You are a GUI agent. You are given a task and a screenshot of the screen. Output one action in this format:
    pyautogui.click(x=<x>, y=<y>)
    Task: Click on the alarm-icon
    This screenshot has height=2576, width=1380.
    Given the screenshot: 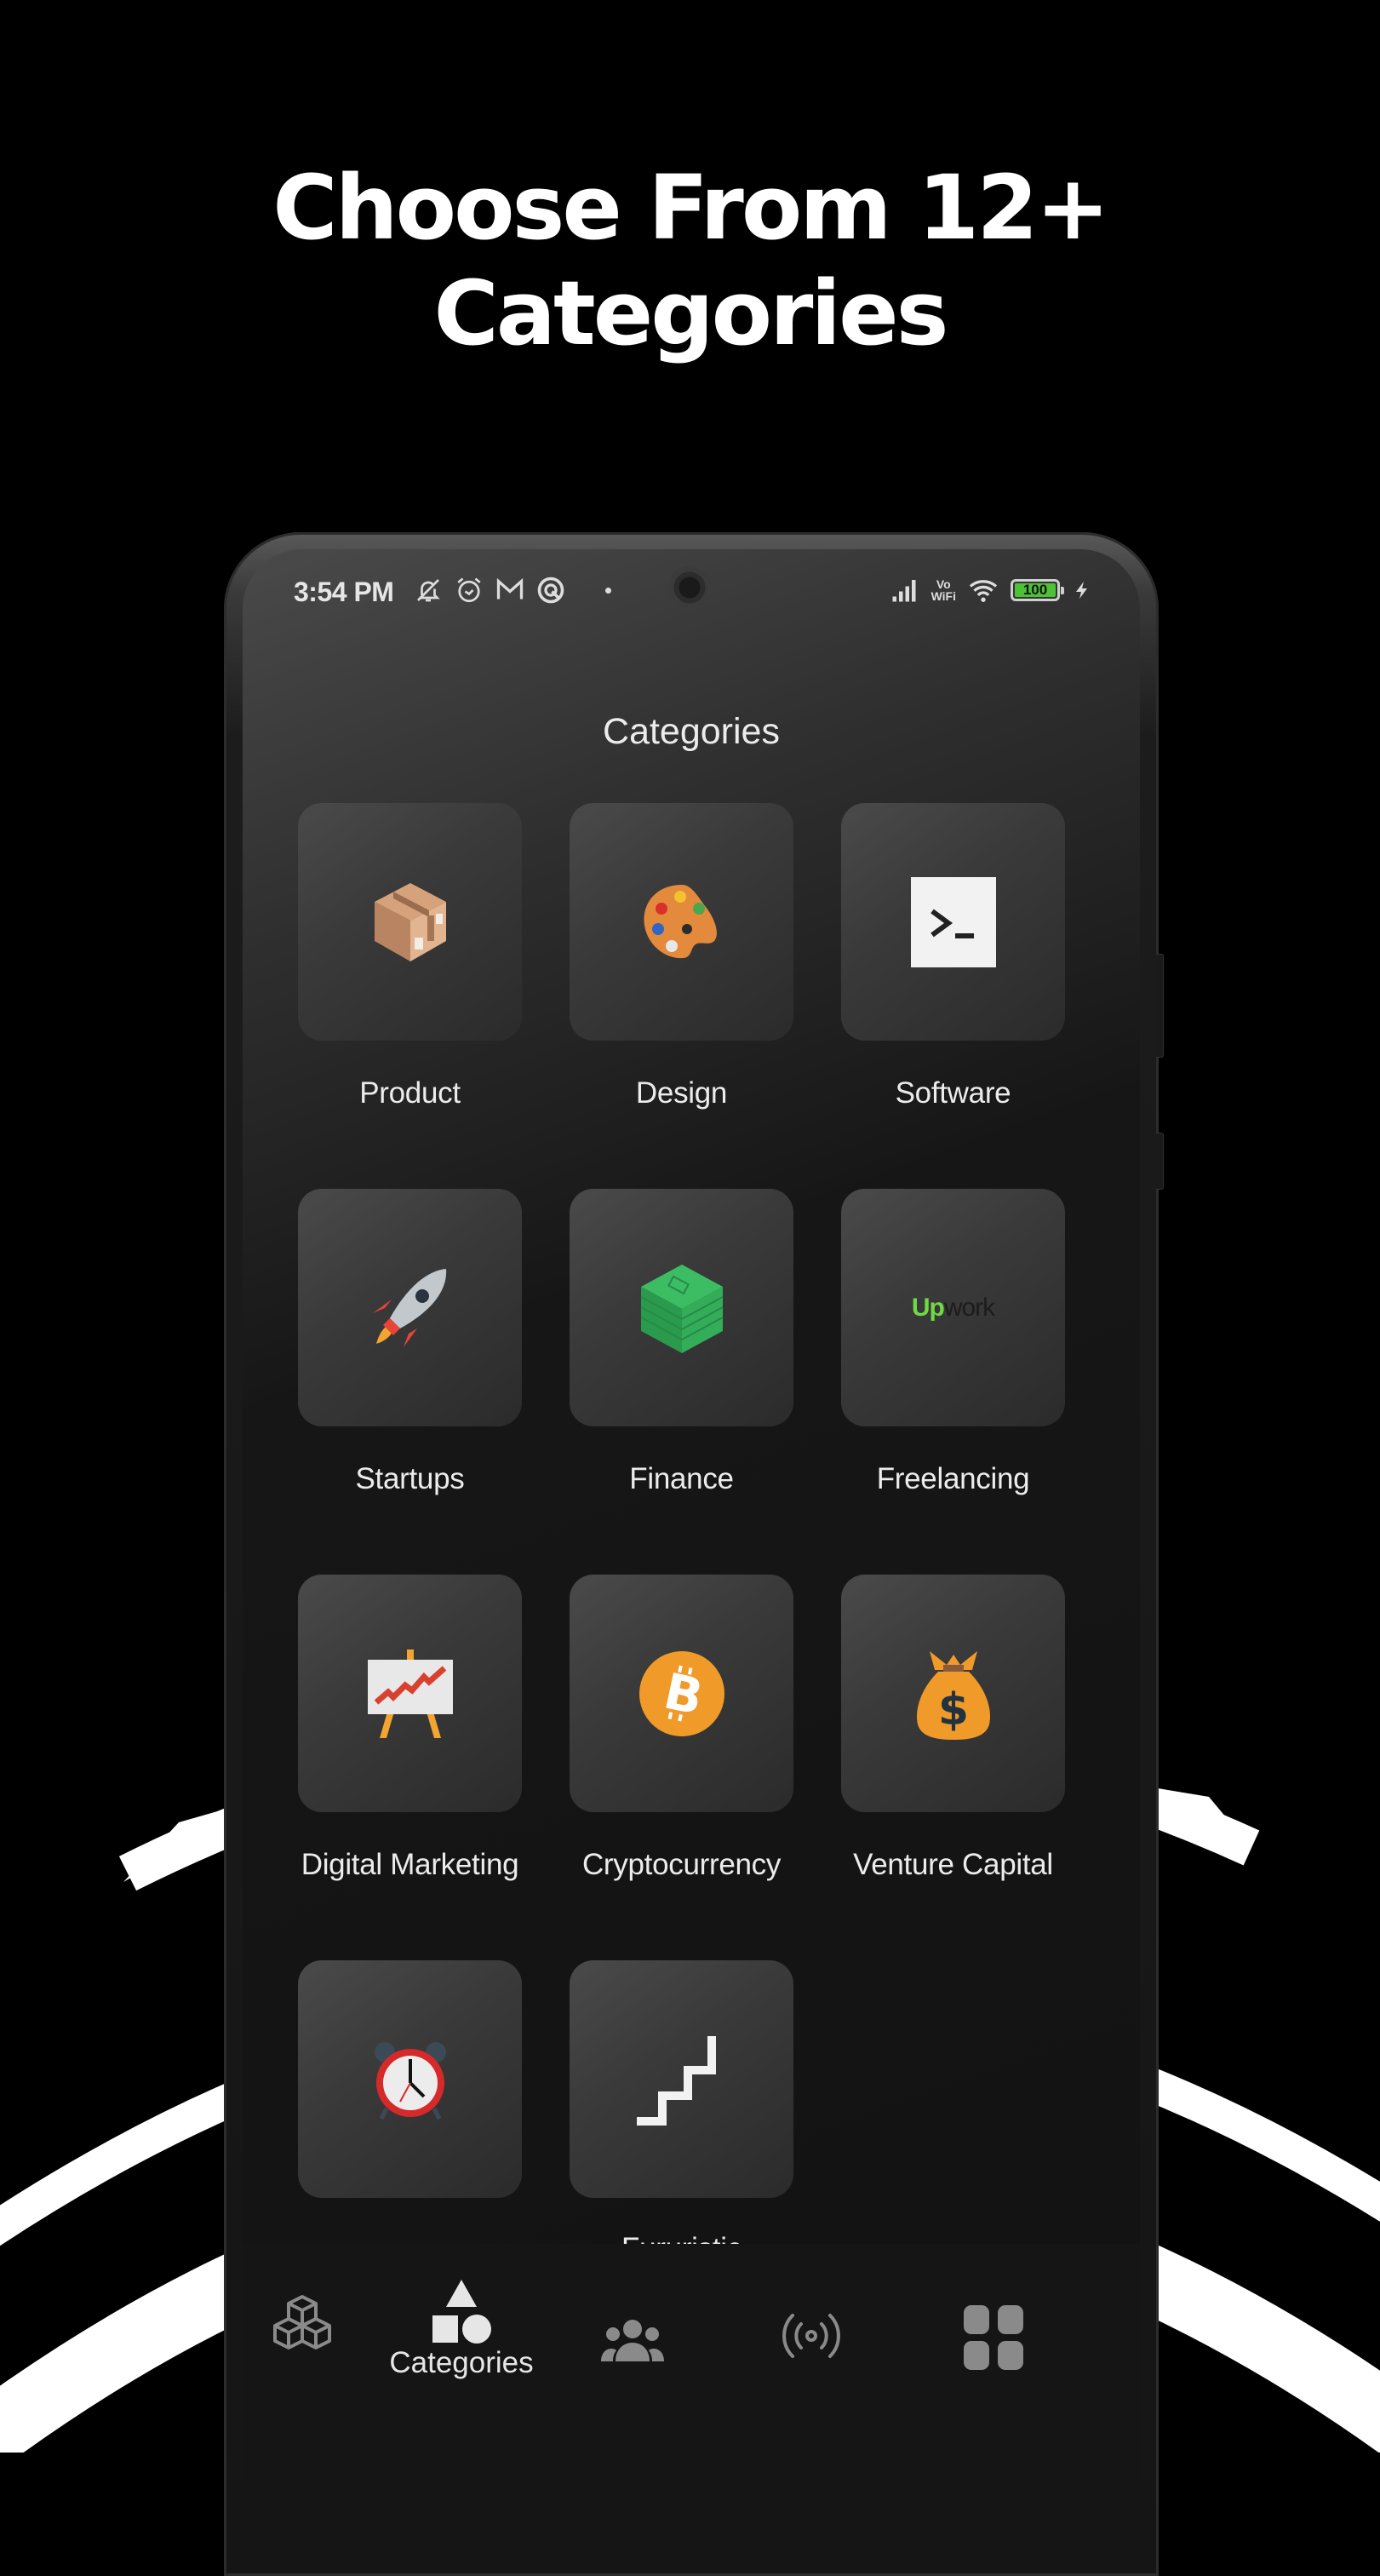 What is the action you would take?
    pyautogui.click(x=469, y=590)
    